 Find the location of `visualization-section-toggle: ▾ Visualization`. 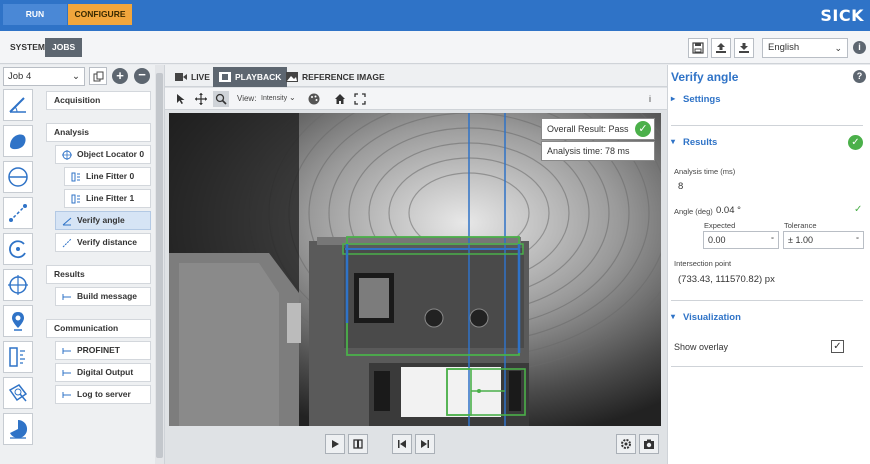

visualization-section-toggle: ▾ Visualization is located at coordinates (706, 317).